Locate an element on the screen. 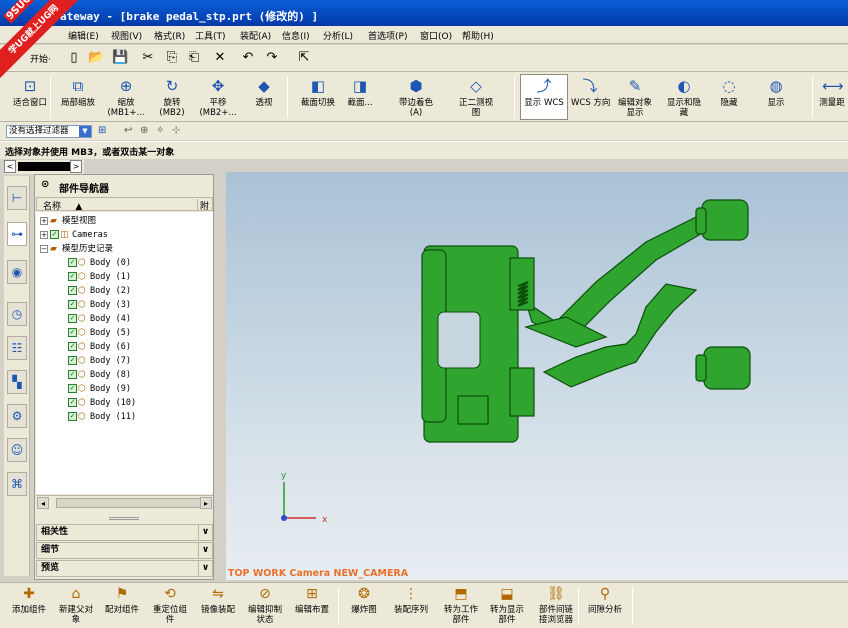 The image size is (848, 628). roles-icon: ☺ is located at coordinates (17, 450).